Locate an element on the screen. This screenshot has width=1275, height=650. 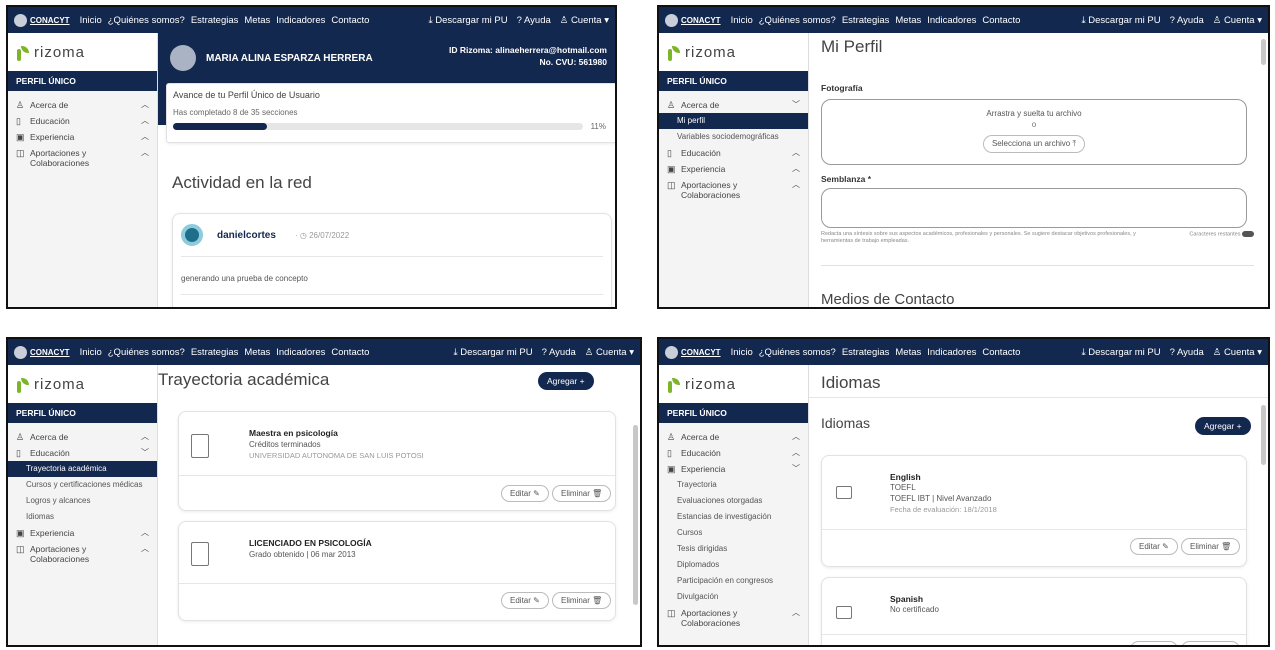
sidebar-sub-congresos: Participación en congresos is located at coordinates (733, 581).